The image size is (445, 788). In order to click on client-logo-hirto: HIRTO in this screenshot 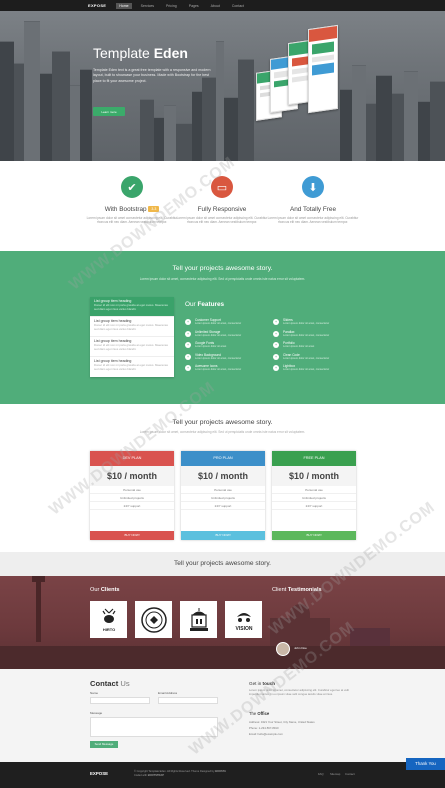, I will do `click(108, 619)`.